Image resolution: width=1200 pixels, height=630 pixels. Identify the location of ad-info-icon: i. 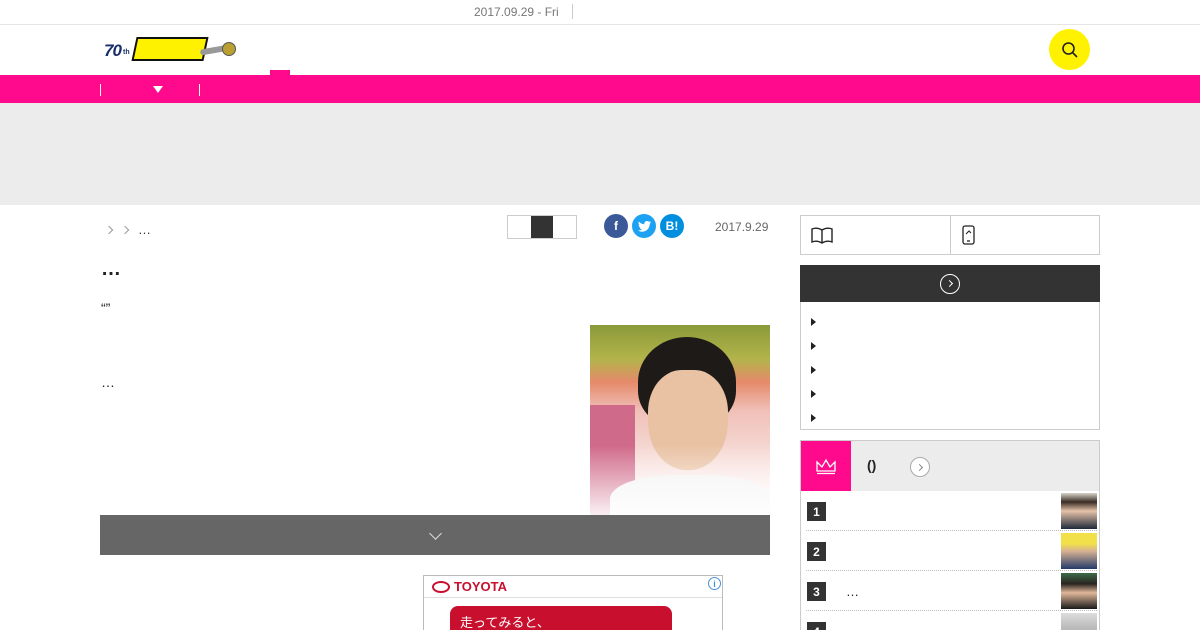
(714, 583).